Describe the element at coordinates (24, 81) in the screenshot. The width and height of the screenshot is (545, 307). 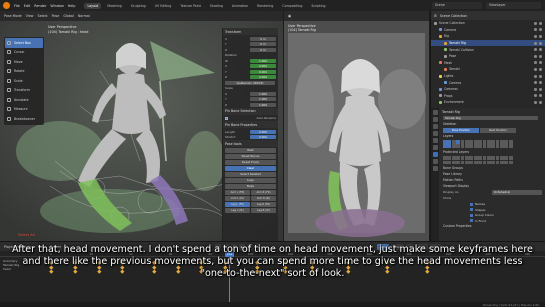
I see `tool-scale: Scale` at that location.